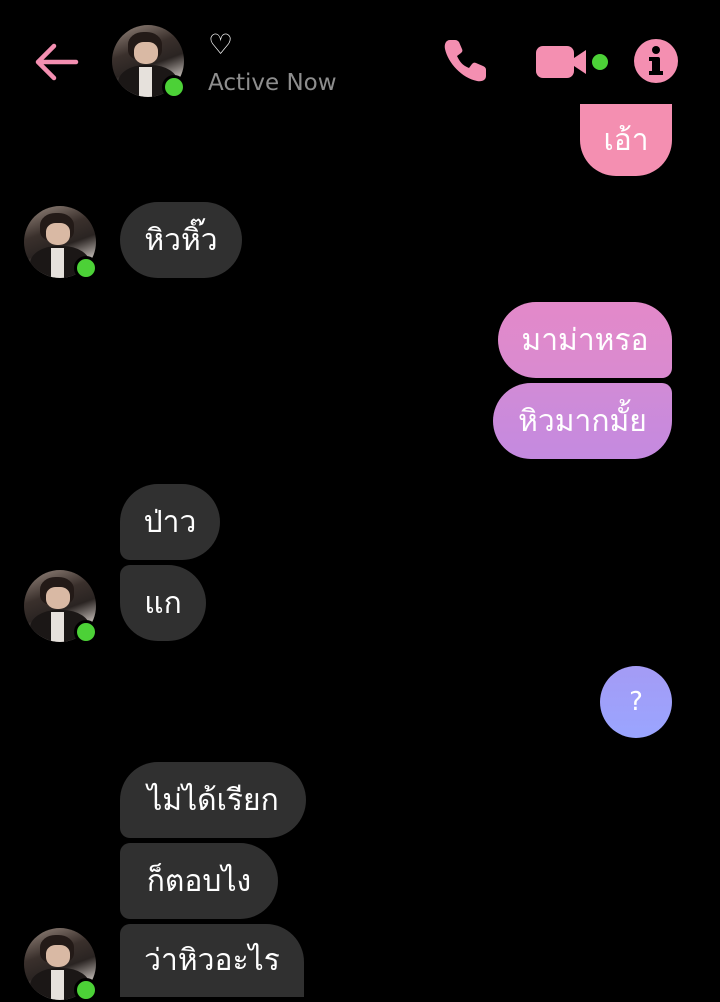 The image size is (720, 1002). What do you see at coordinates (149, 62) in the screenshot?
I see `header-avatar` at bounding box center [149, 62].